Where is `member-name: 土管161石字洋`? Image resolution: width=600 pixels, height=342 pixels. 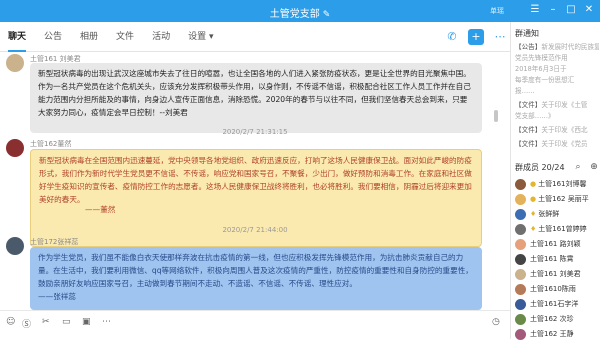 member-name: 土管161石字洋 is located at coordinates (554, 304).